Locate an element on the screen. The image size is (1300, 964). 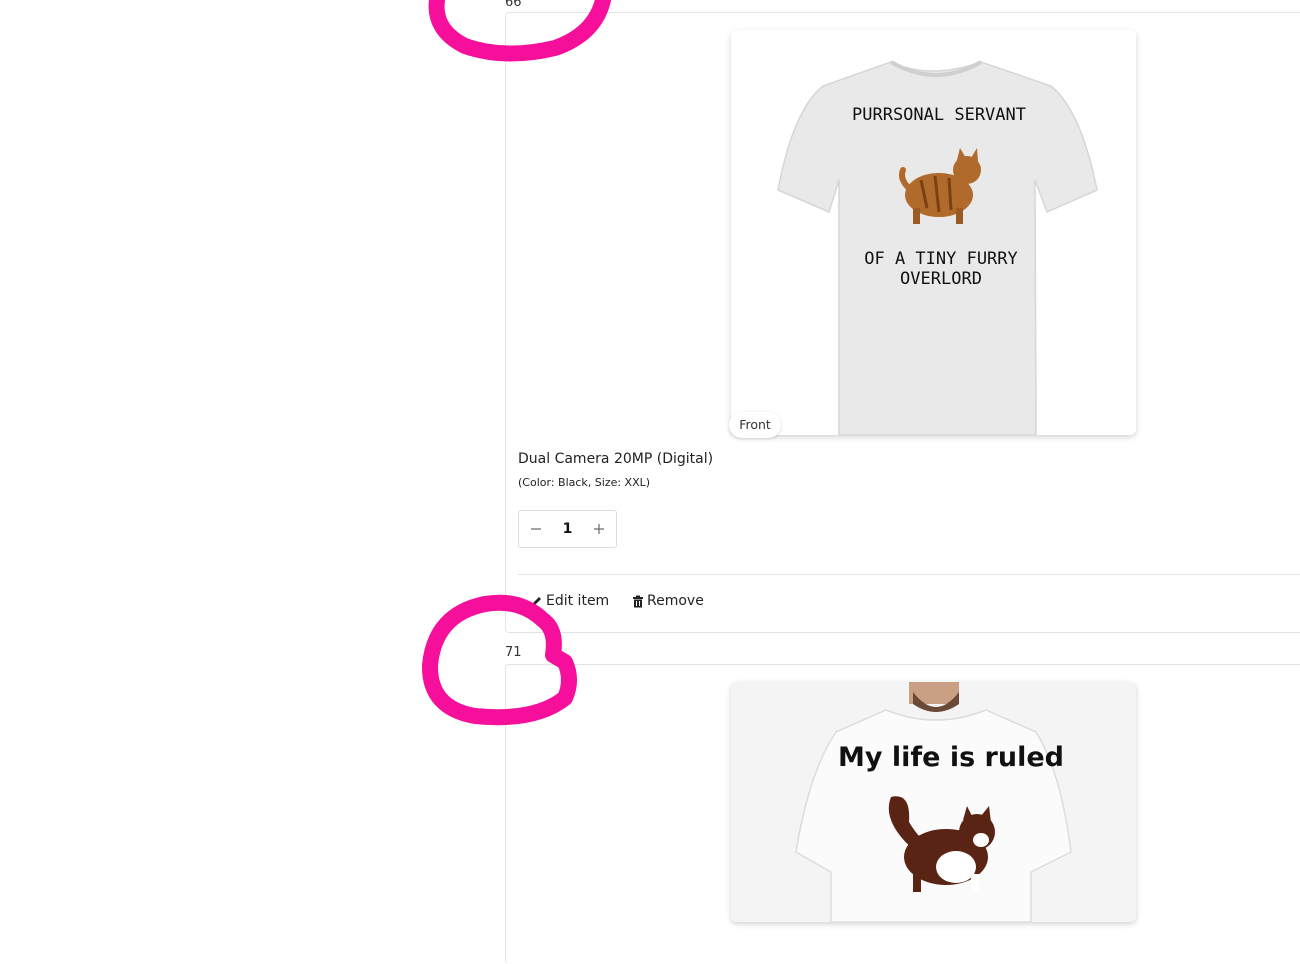
trash-icon is located at coordinates (638, 601).